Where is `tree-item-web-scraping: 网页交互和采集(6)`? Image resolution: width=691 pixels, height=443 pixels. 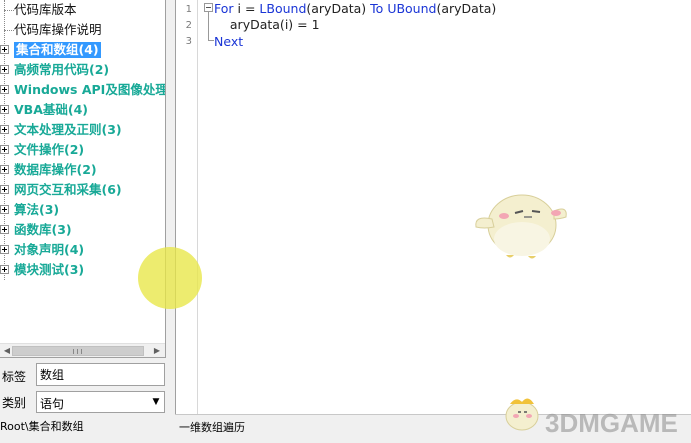 tree-item-web-scraping: 网页交互和采集(6) is located at coordinates (82, 190).